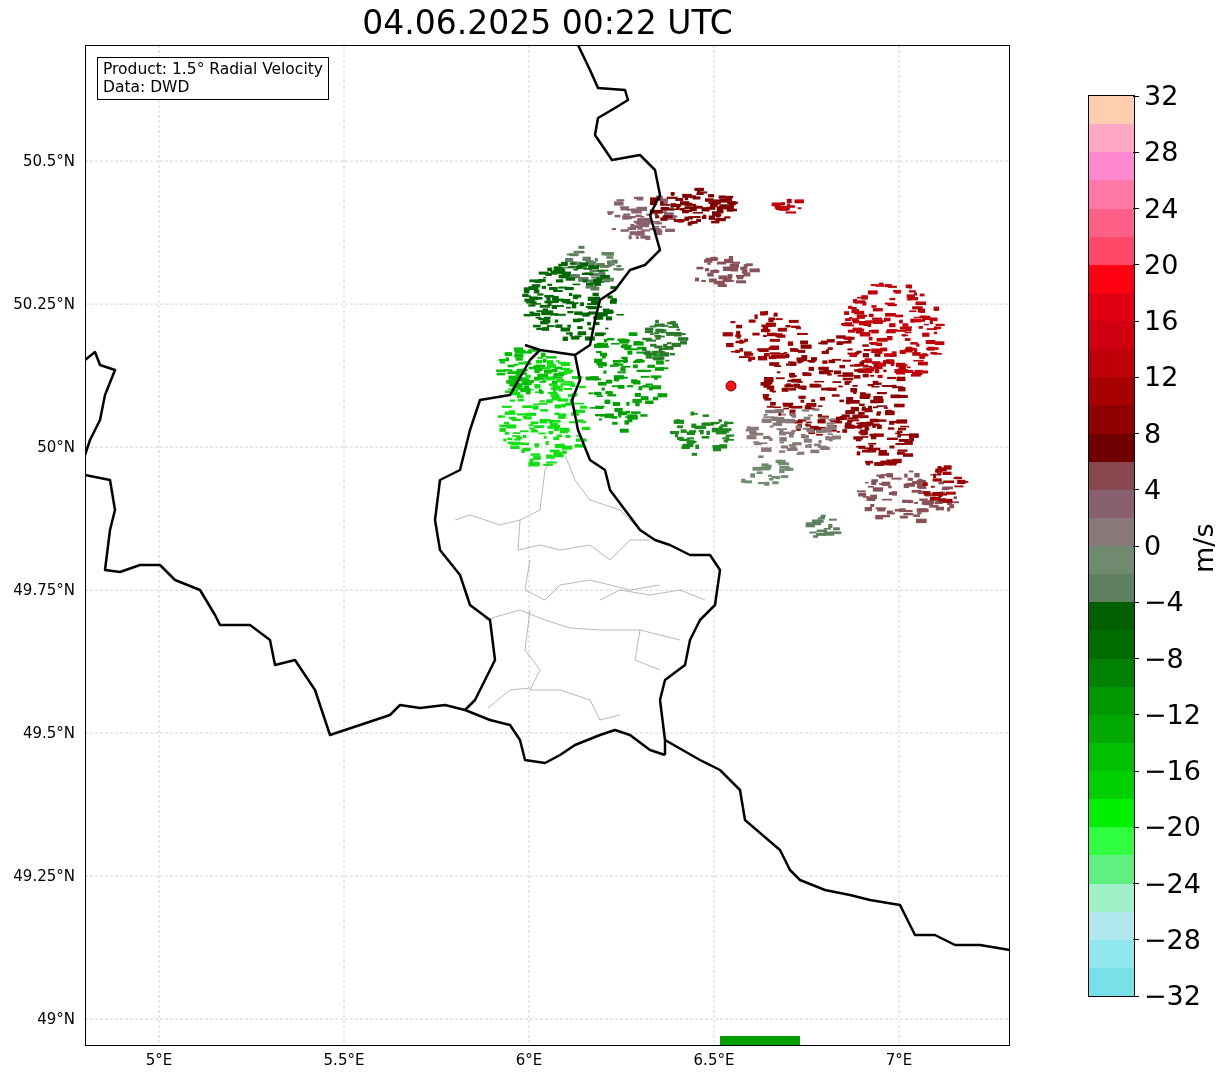 This screenshot has width=1225, height=1081. What do you see at coordinates (159, 1060) in the screenshot?
I see `longitude-label: 5°E` at bounding box center [159, 1060].